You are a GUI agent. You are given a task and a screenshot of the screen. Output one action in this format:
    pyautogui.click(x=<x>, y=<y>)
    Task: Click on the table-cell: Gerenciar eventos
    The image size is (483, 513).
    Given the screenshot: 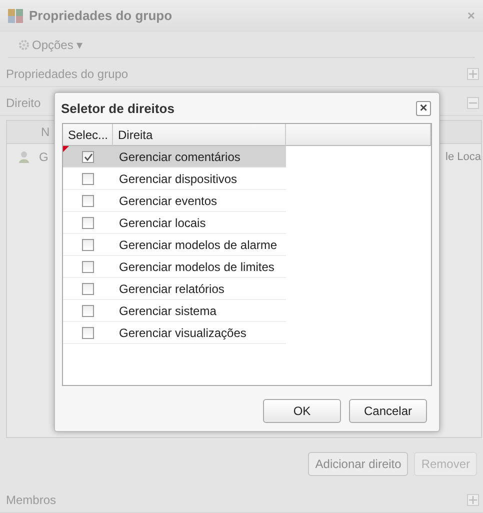 What is the action you would take?
    pyautogui.click(x=199, y=201)
    